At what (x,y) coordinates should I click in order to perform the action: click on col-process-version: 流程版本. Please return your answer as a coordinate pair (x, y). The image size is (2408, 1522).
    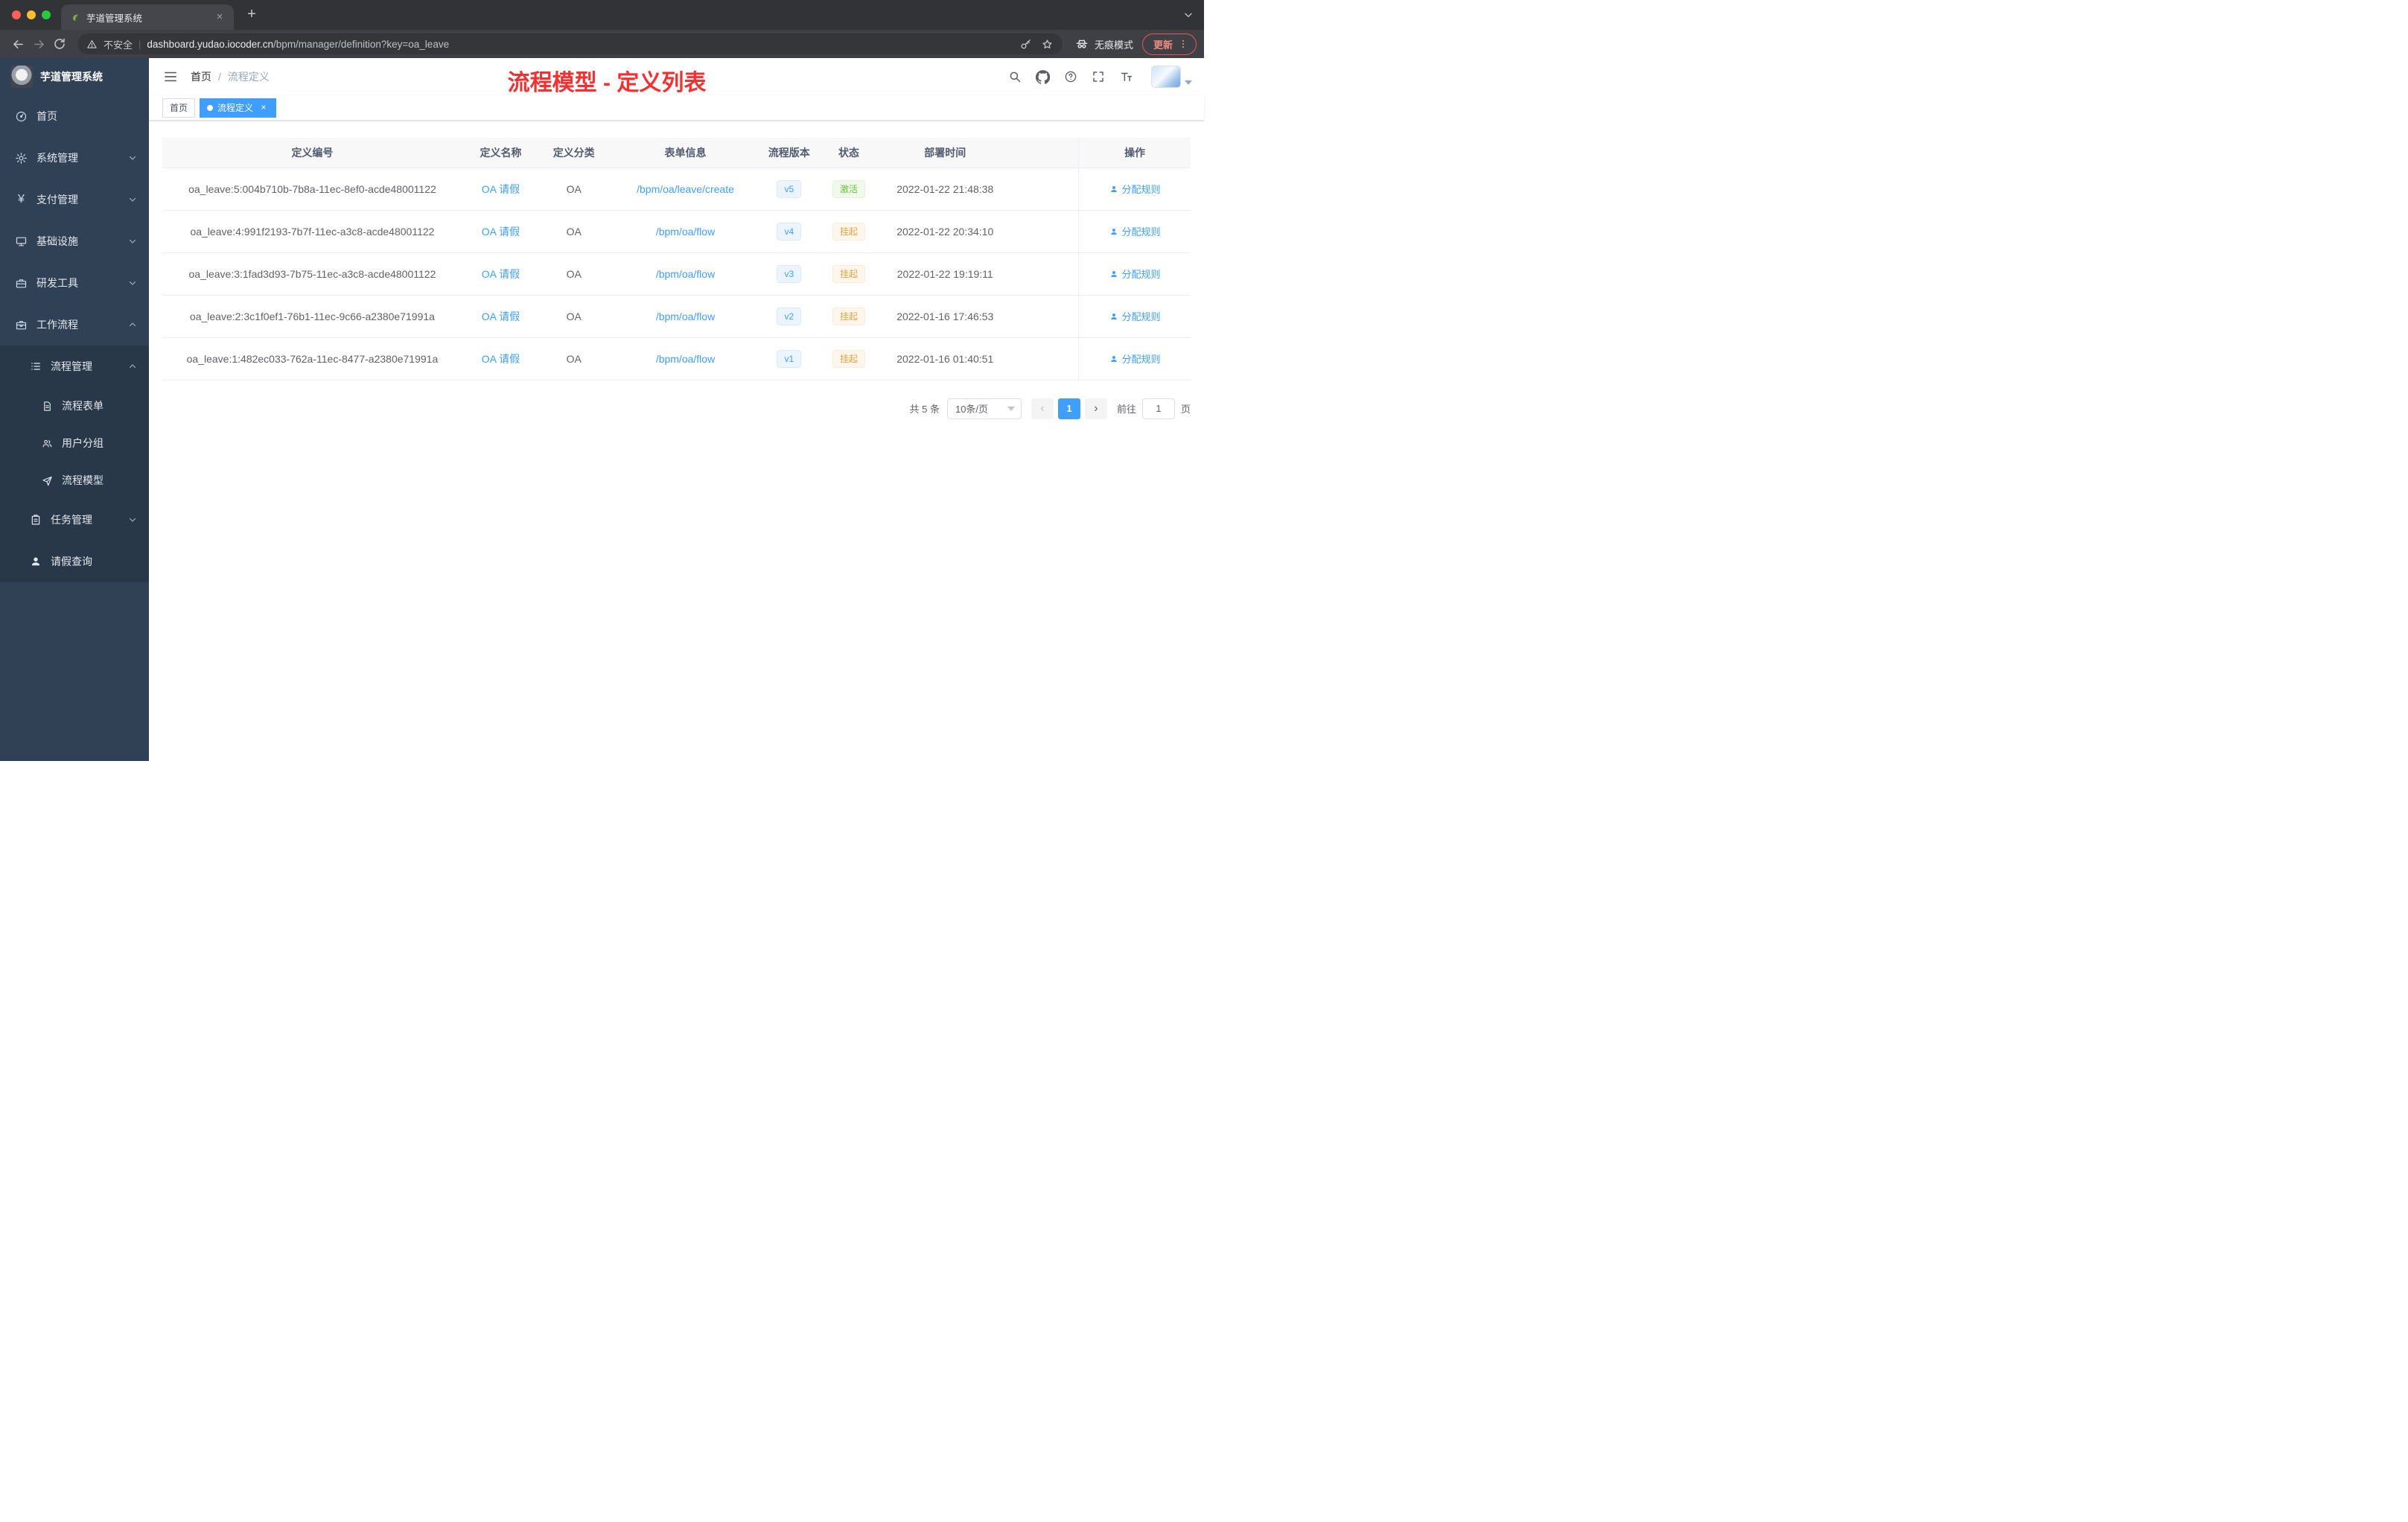
    Looking at the image, I should click on (789, 153).